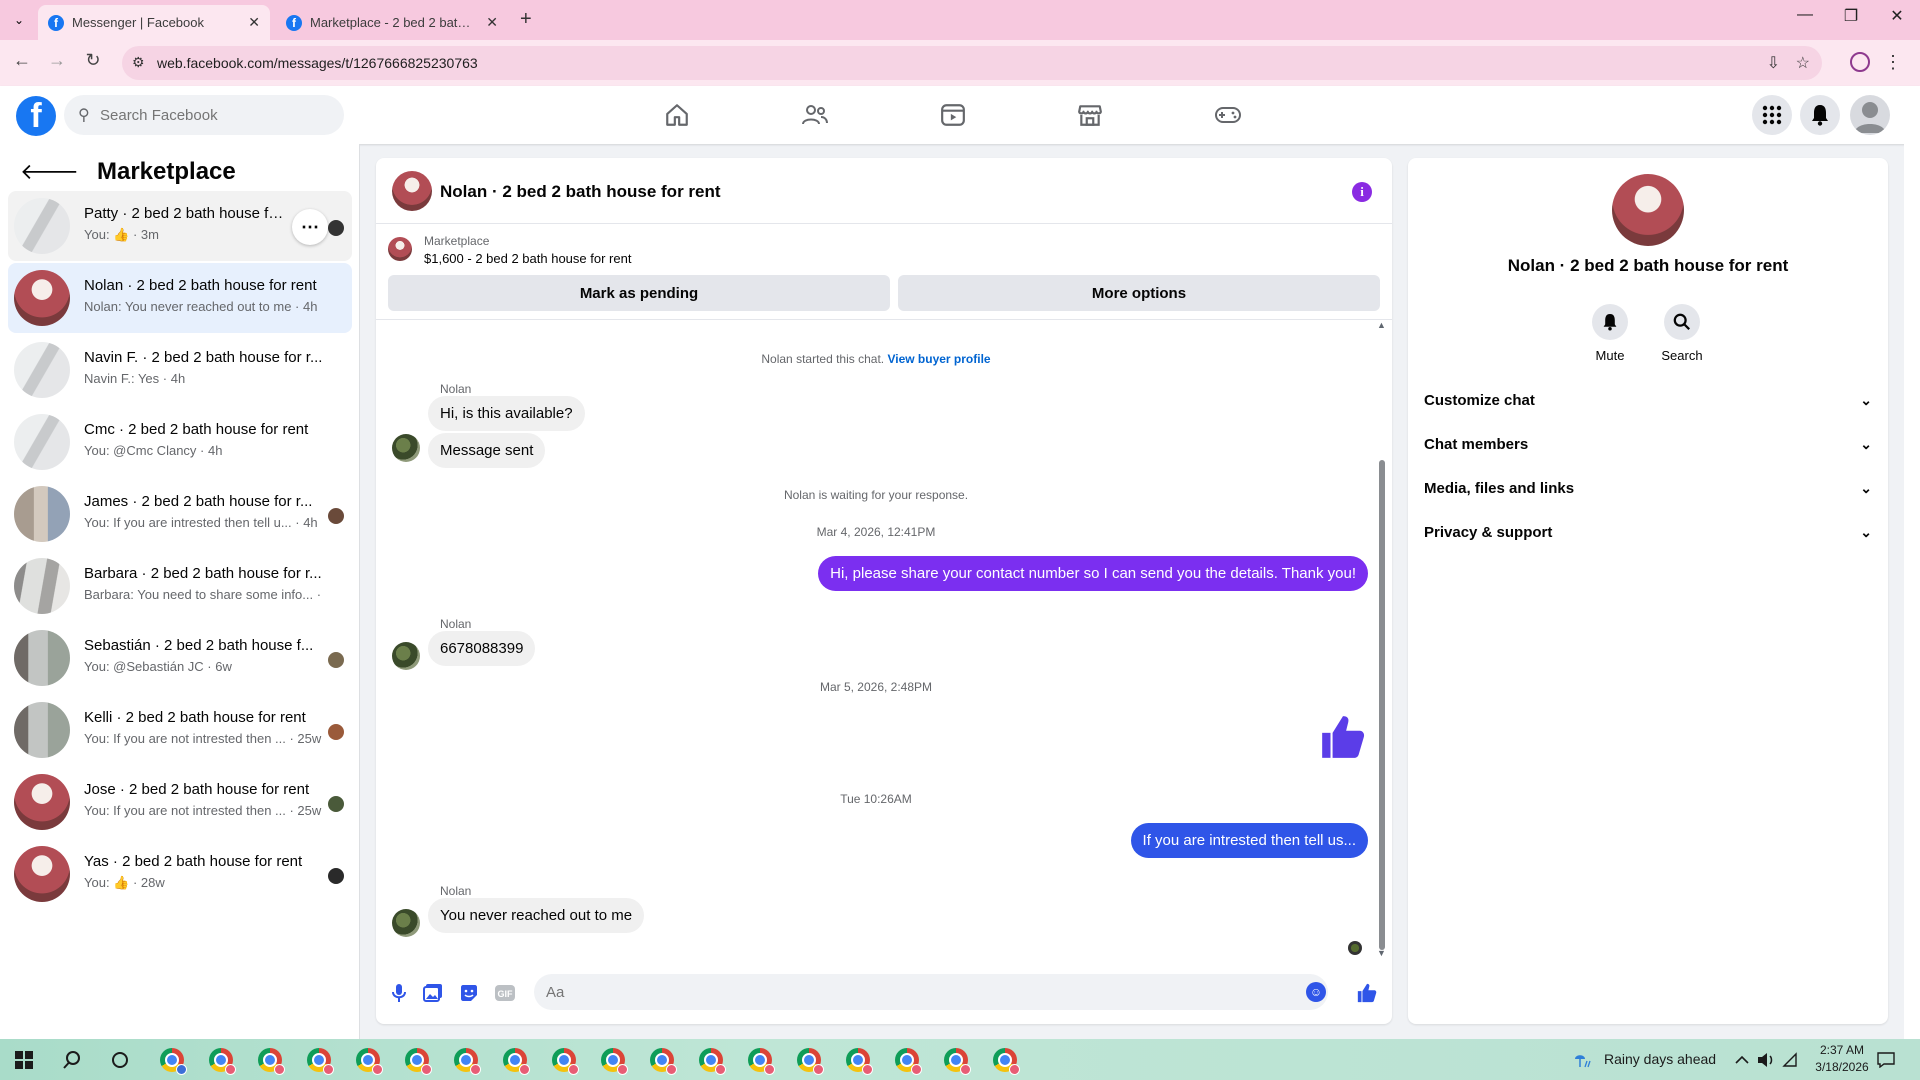  Describe the element at coordinates (1820, 115) in the screenshot. I see `notifications-icon` at that location.